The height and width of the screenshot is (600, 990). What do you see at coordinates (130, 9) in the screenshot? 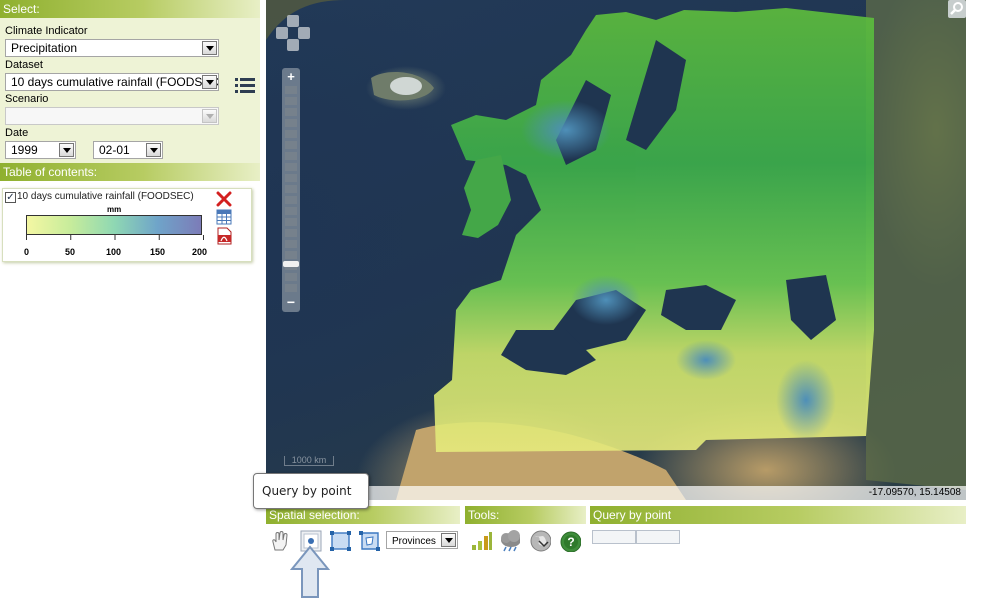
I see `select-header: Select:` at bounding box center [130, 9].